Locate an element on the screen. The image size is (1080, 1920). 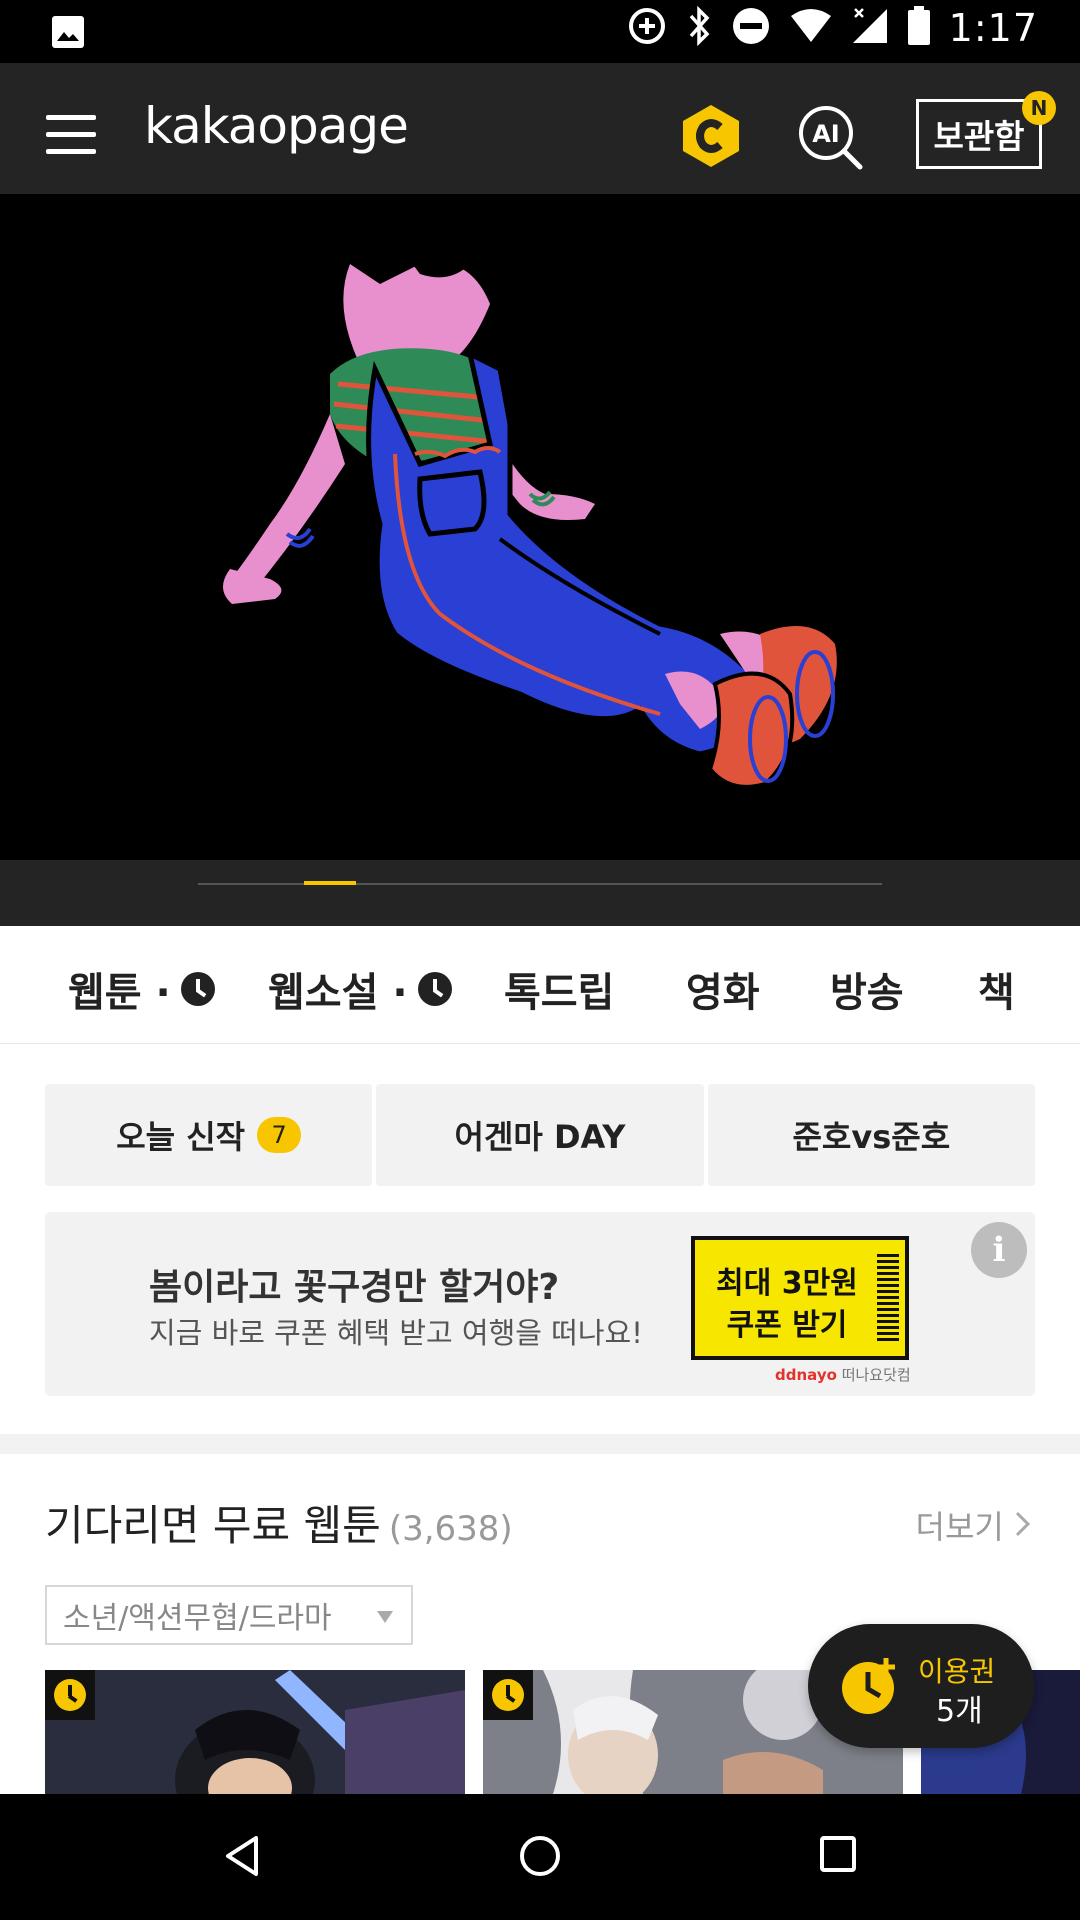
tab-talkdrip-label: 톡드립 is located at coordinates (559, 993).